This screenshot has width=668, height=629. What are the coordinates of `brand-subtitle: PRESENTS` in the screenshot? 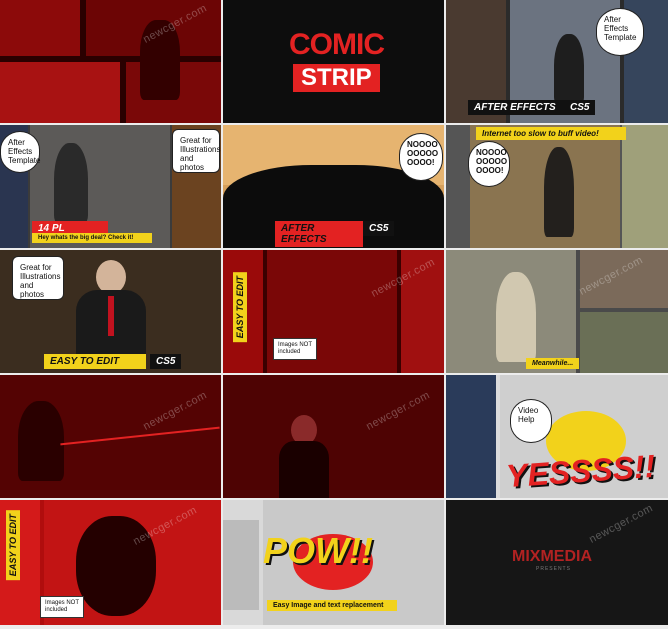 It's located at (553, 569).